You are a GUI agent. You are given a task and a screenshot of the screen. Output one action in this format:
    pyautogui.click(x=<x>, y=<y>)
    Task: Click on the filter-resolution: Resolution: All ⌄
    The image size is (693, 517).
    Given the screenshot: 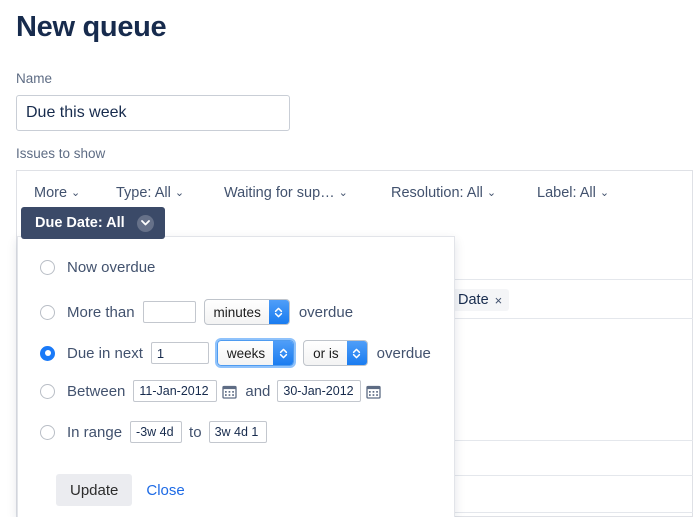 What is the action you would take?
    pyautogui.click(x=443, y=193)
    